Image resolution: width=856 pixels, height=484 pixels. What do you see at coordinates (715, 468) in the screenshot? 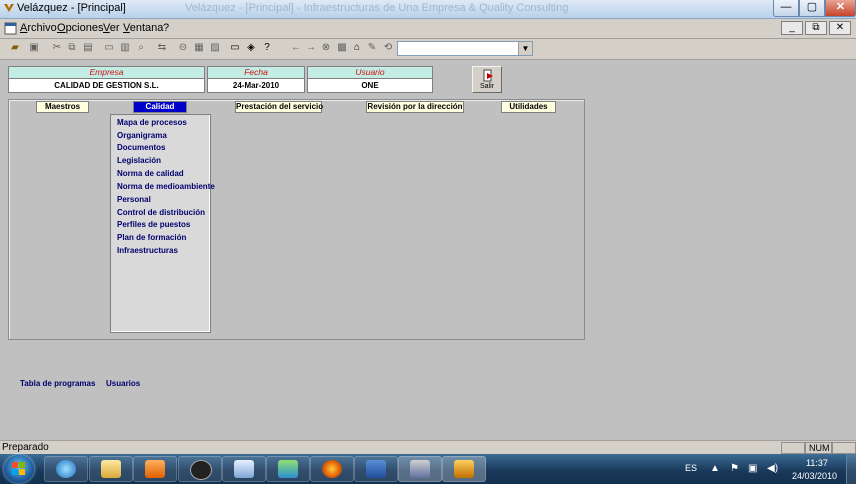
I see `tray-expand-icon: ▲` at bounding box center [715, 468].